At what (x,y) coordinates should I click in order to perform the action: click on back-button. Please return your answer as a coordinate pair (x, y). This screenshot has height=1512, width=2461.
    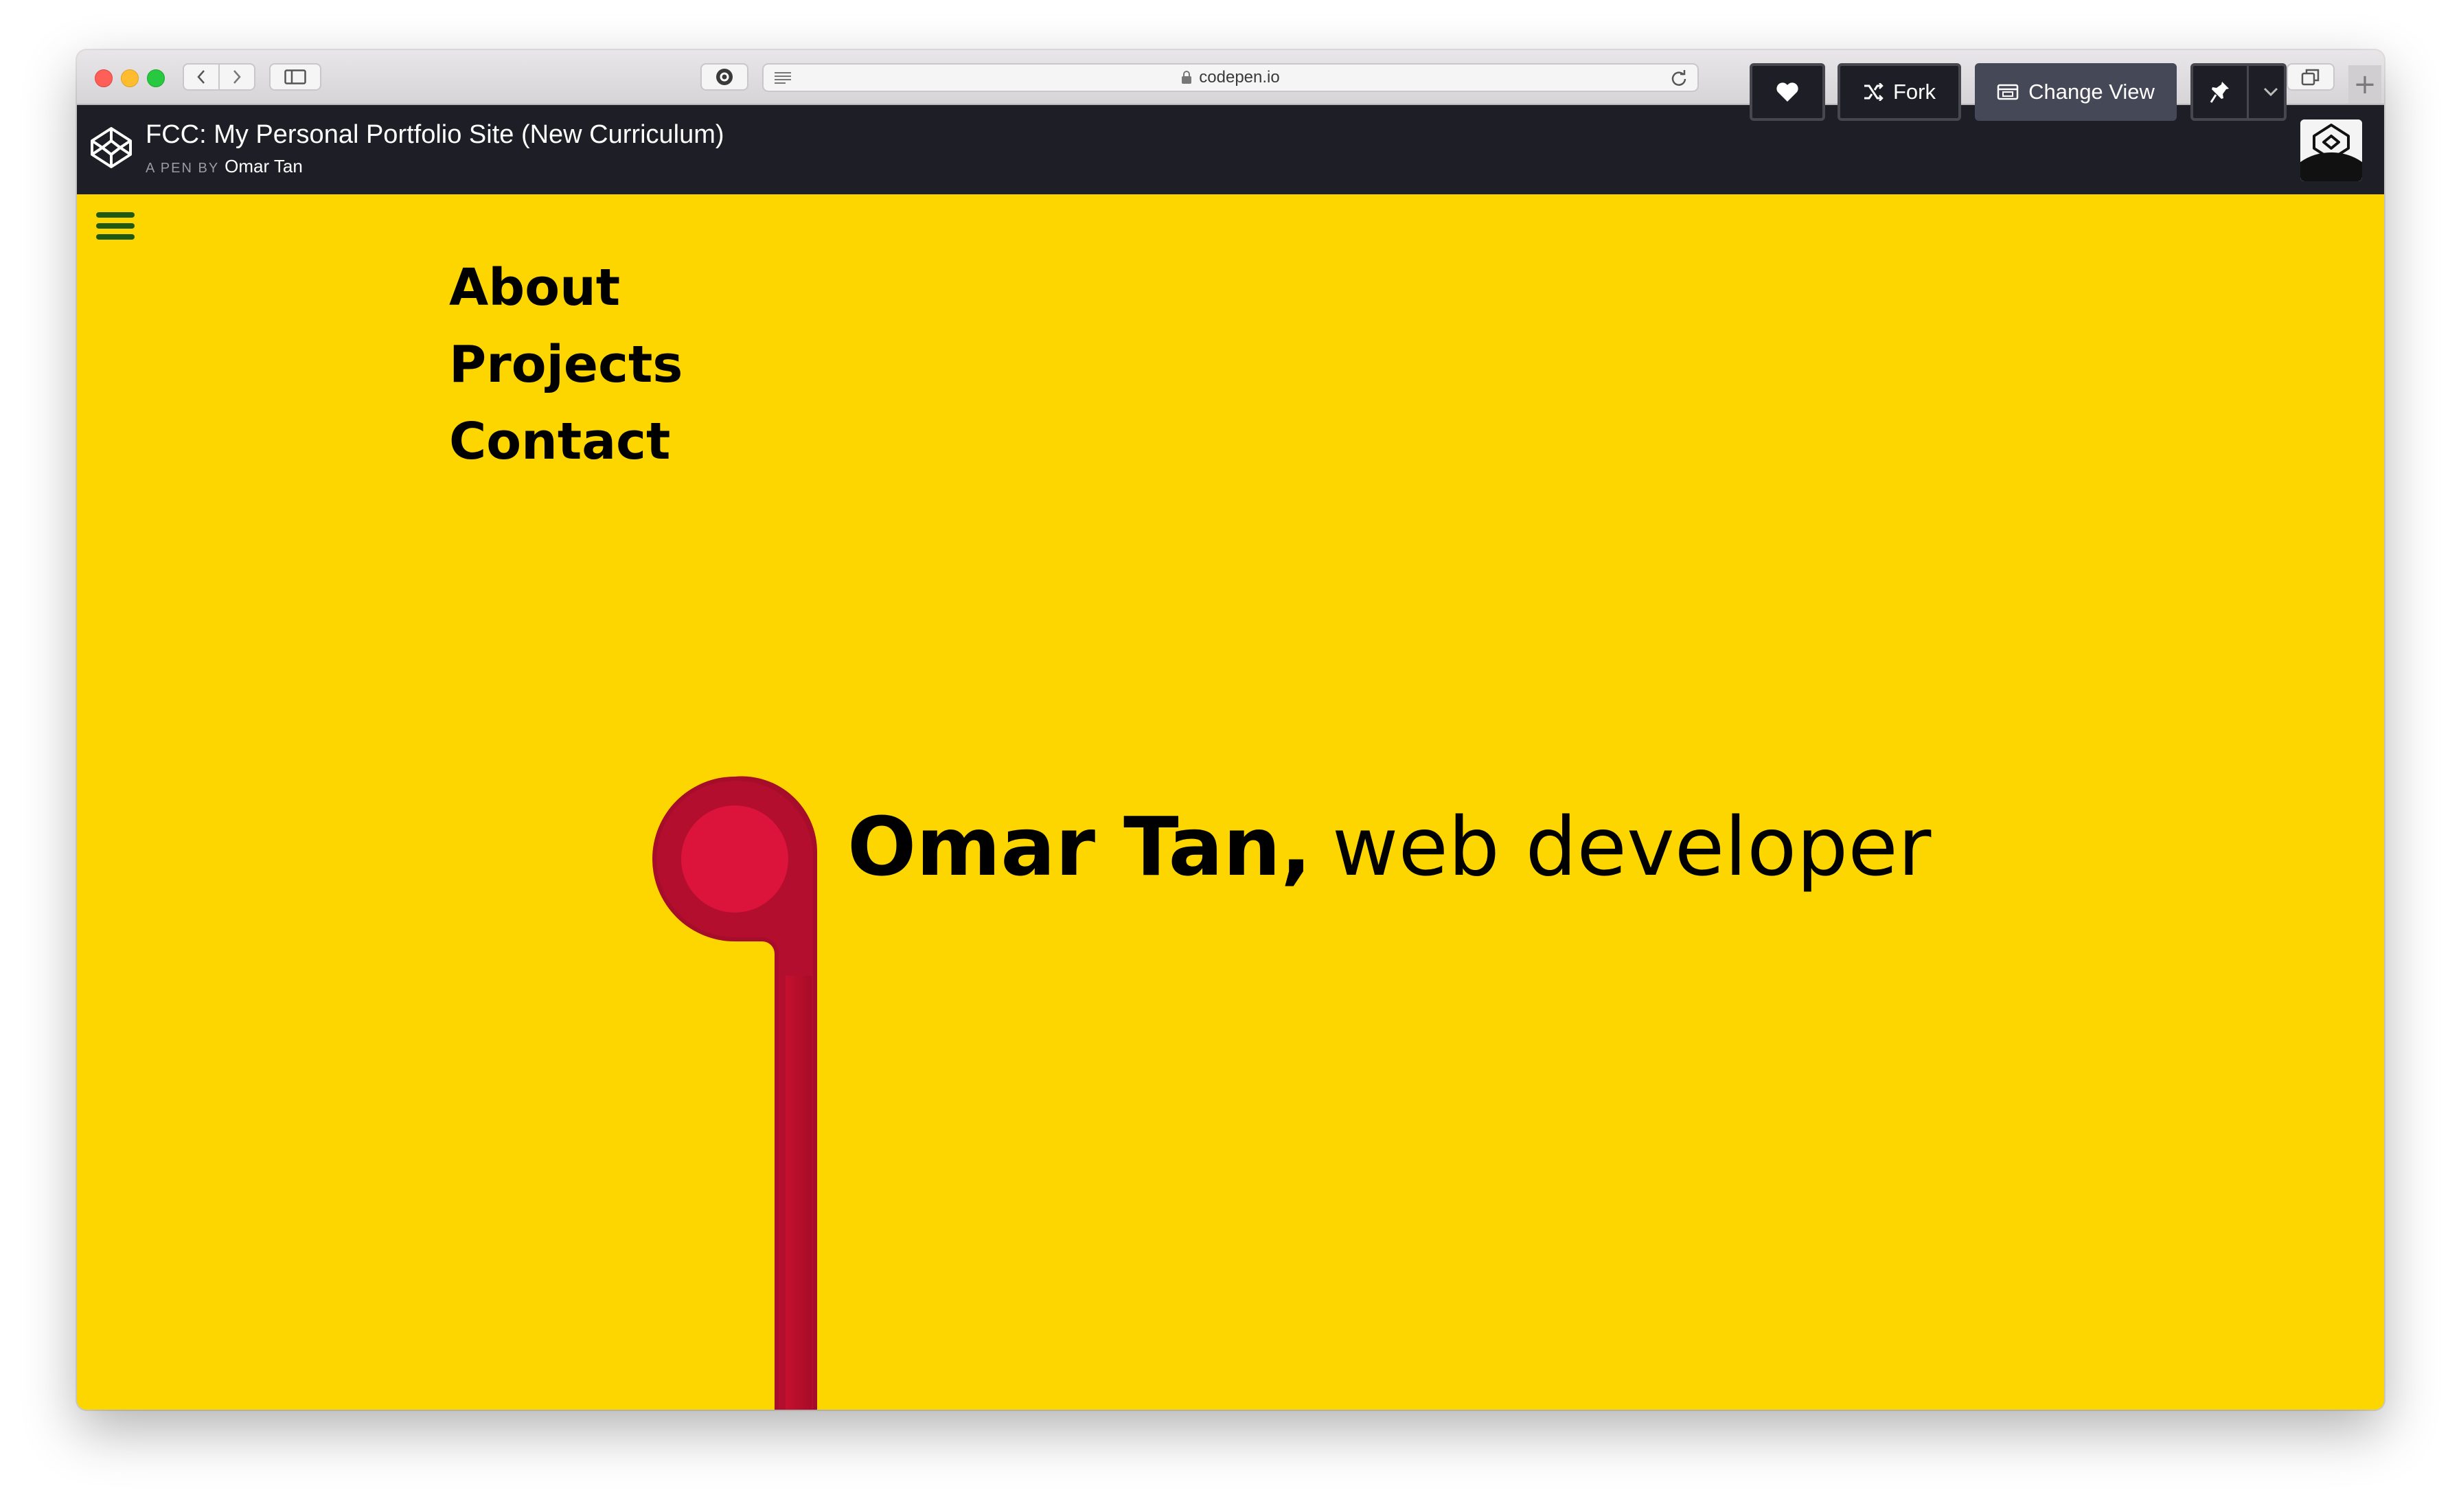
    Looking at the image, I should click on (201, 77).